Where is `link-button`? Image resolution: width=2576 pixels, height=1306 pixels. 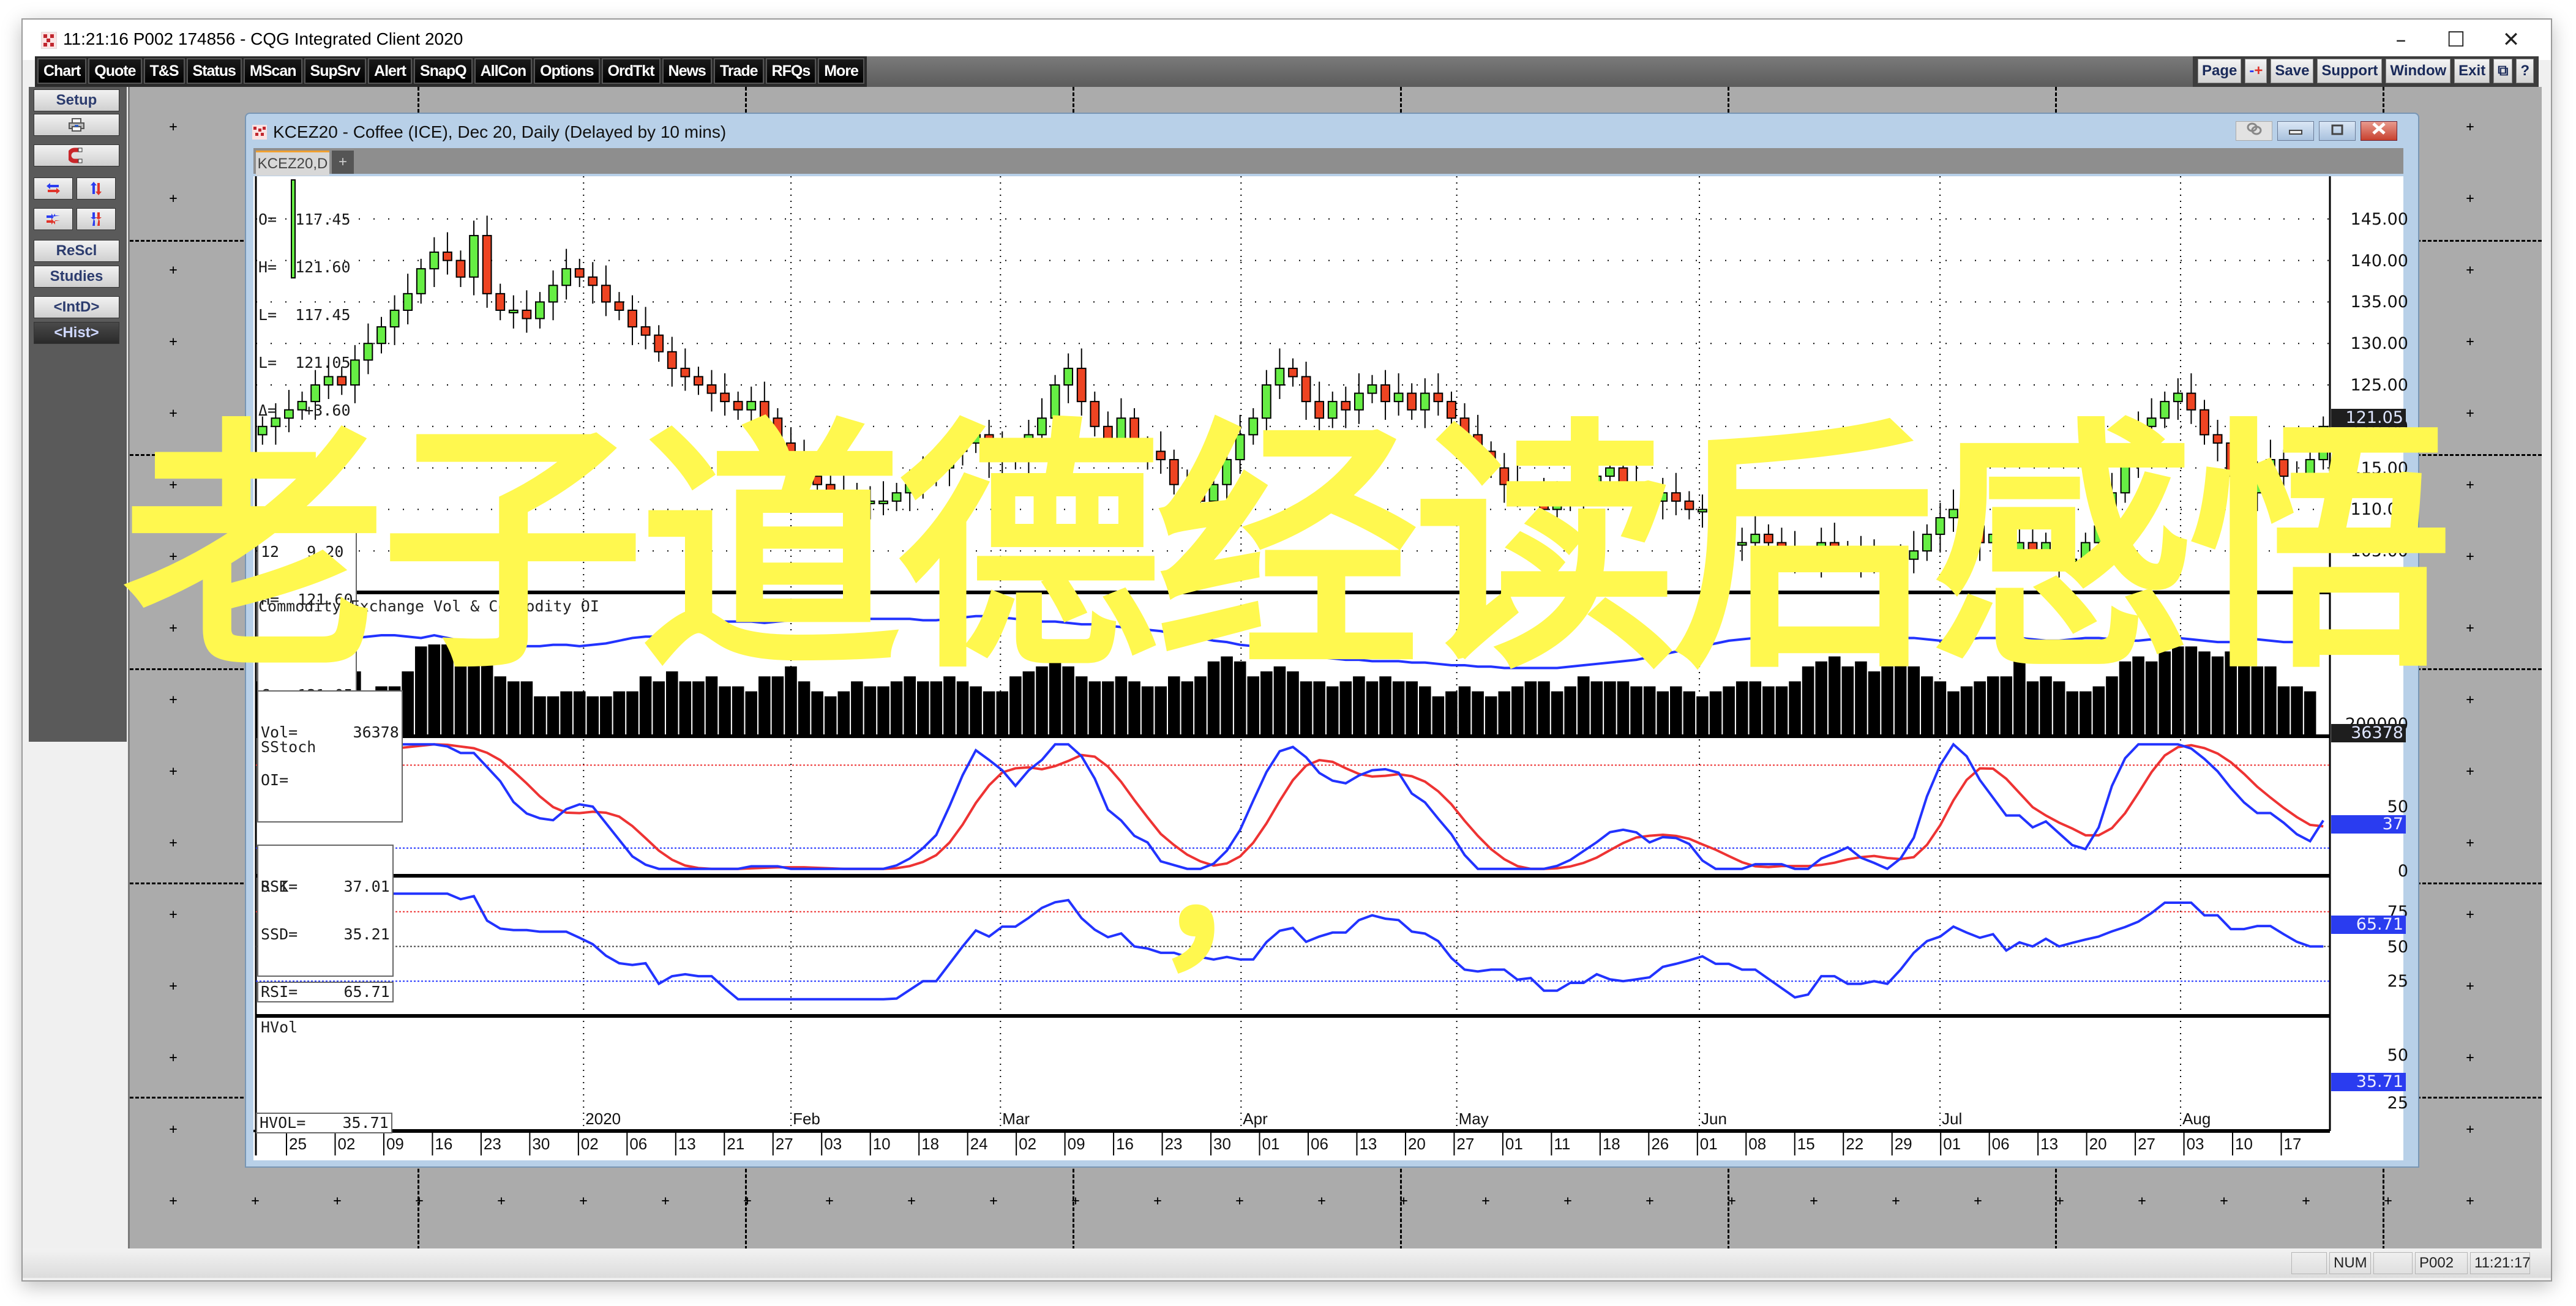 link-button is located at coordinates (2254, 131).